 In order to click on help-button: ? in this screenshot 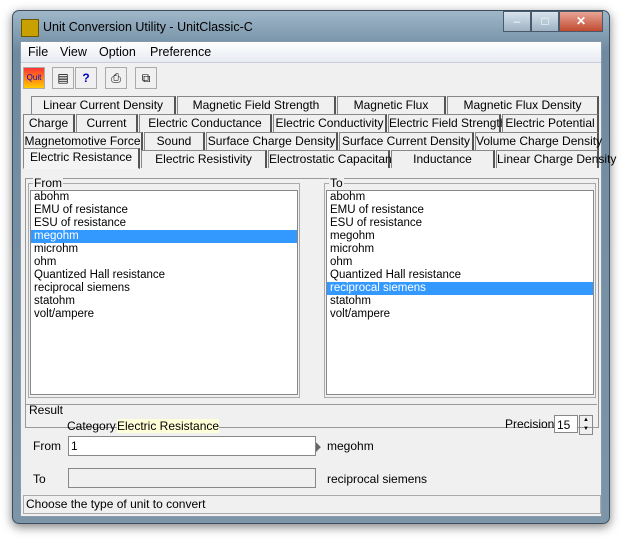, I will do `click(86, 78)`.